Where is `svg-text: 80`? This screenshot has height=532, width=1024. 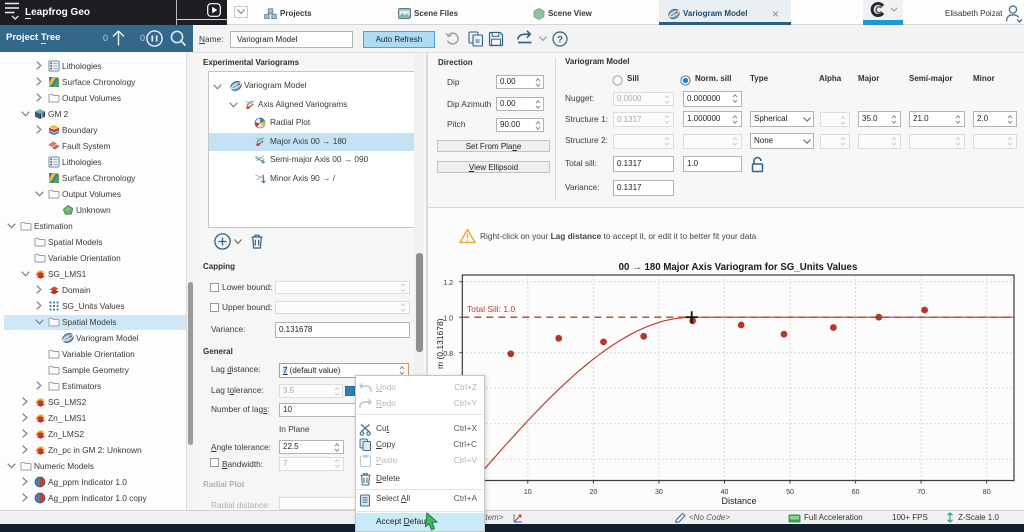 svg-text: 80 is located at coordinates (987, 492).